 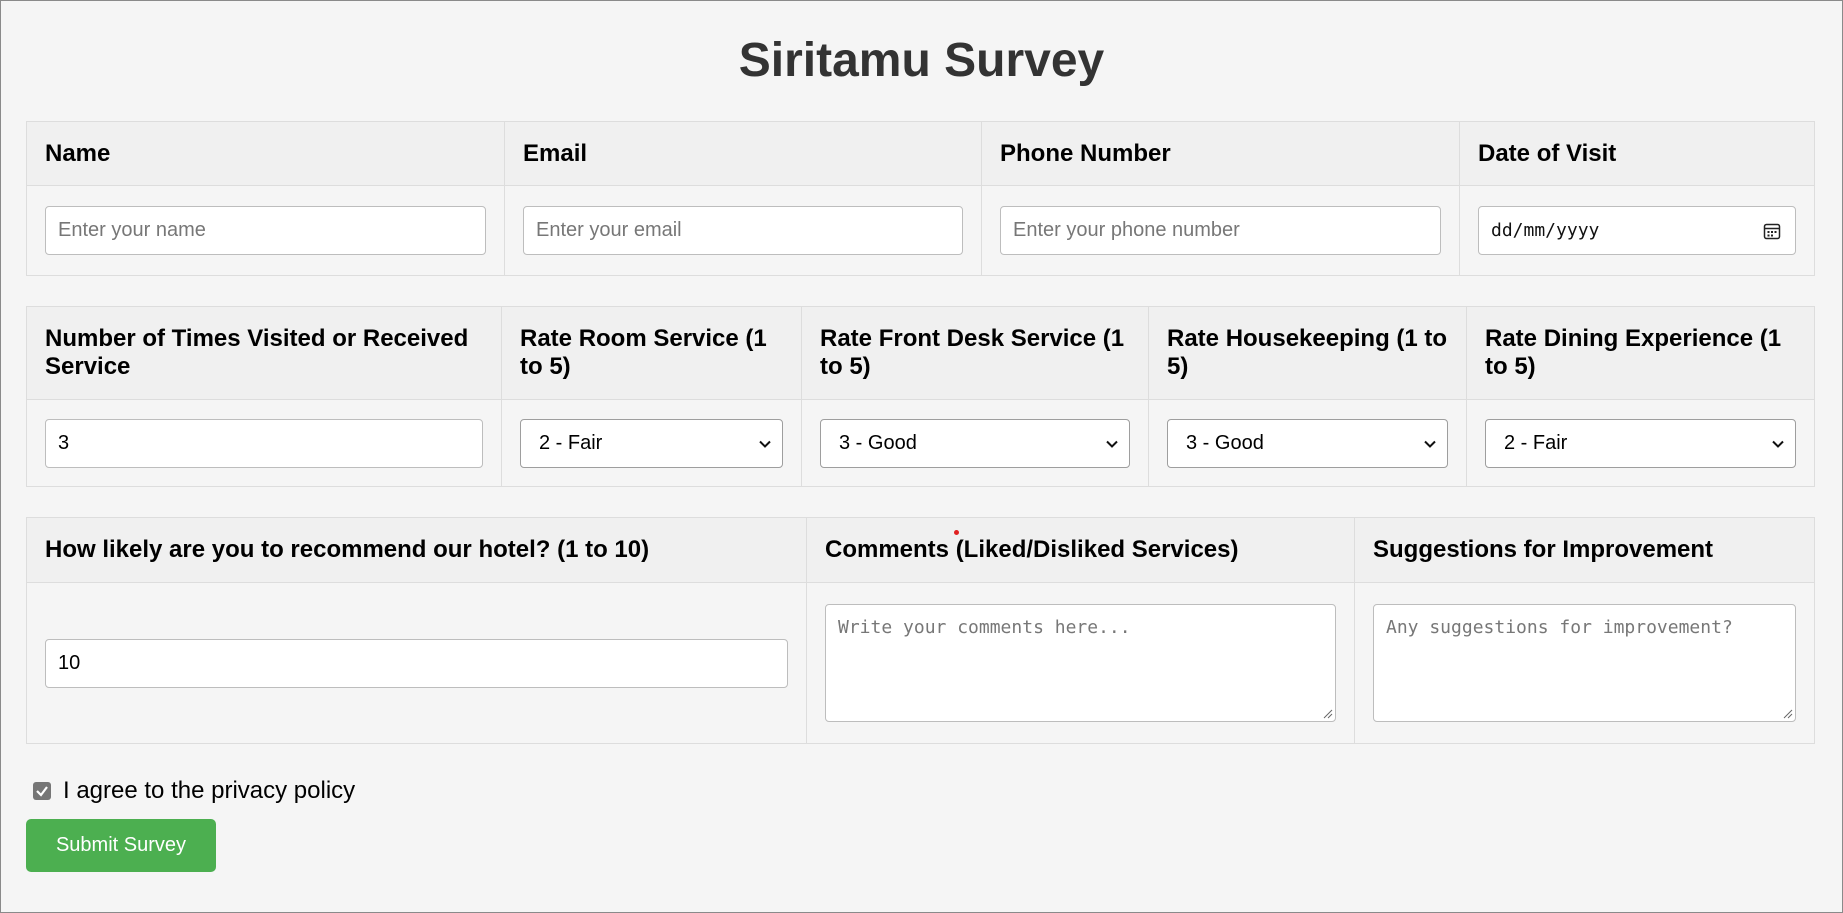 I want to click on suggestions-cell, so click(x=1584, y=663).